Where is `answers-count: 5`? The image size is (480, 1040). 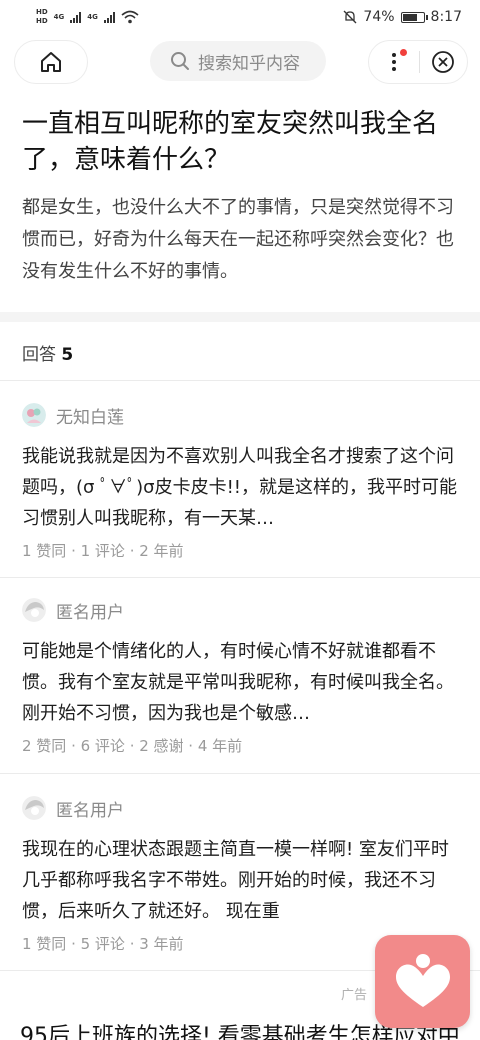
answers-count: 5 is located at coordinates (67, 355).